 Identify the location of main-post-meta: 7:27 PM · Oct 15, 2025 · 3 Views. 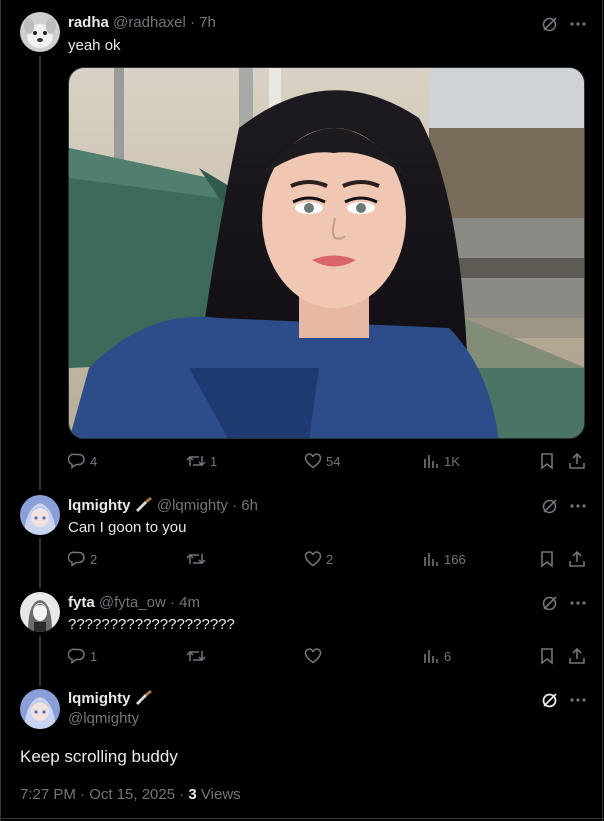
(130, 795).